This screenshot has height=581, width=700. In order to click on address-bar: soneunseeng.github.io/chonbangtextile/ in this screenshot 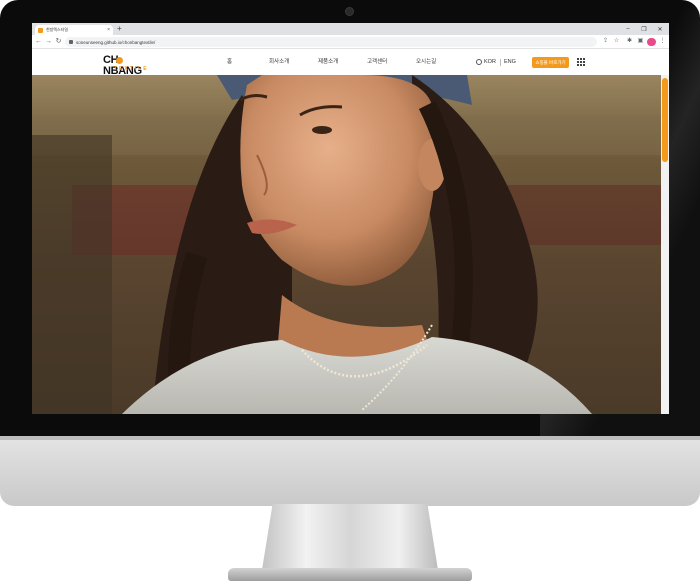, I will do `click(331, 42)`.